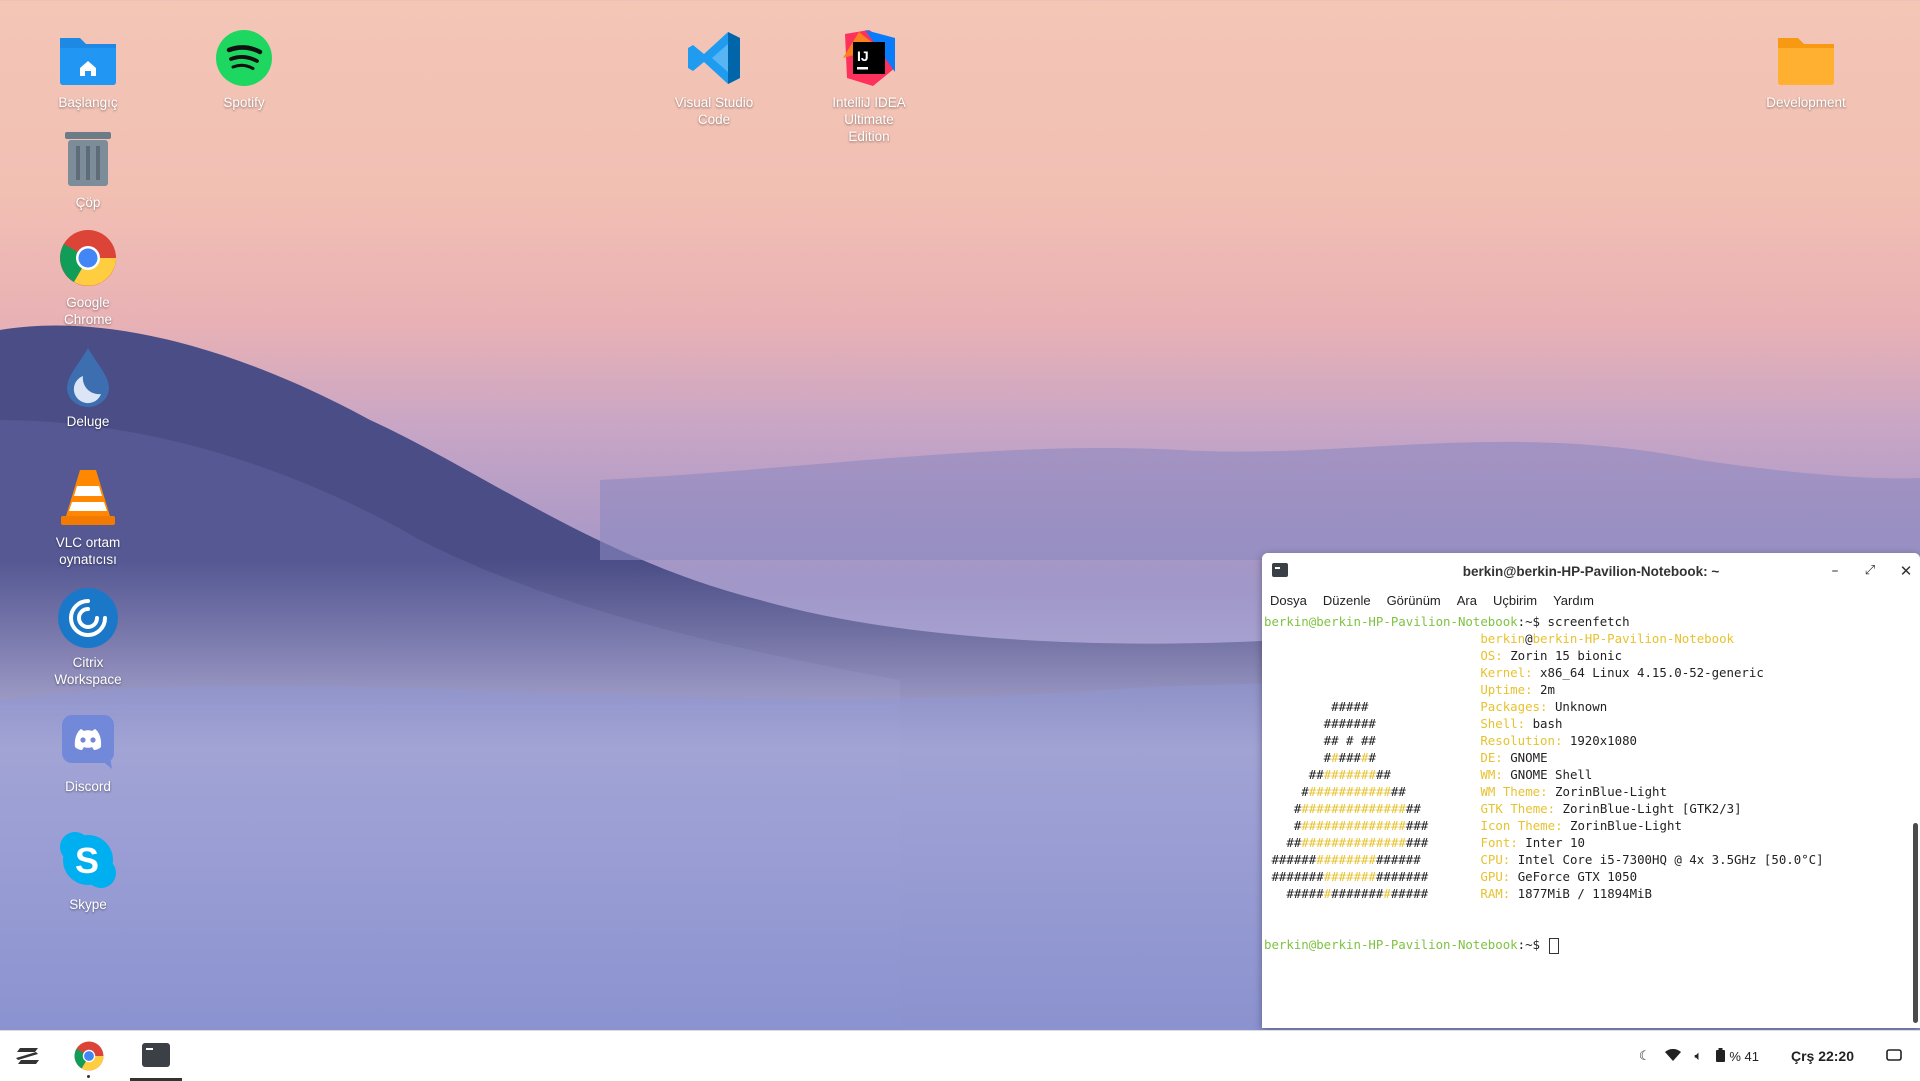  I want to click on taskbar-chrome-icon, so click(89, 1056).